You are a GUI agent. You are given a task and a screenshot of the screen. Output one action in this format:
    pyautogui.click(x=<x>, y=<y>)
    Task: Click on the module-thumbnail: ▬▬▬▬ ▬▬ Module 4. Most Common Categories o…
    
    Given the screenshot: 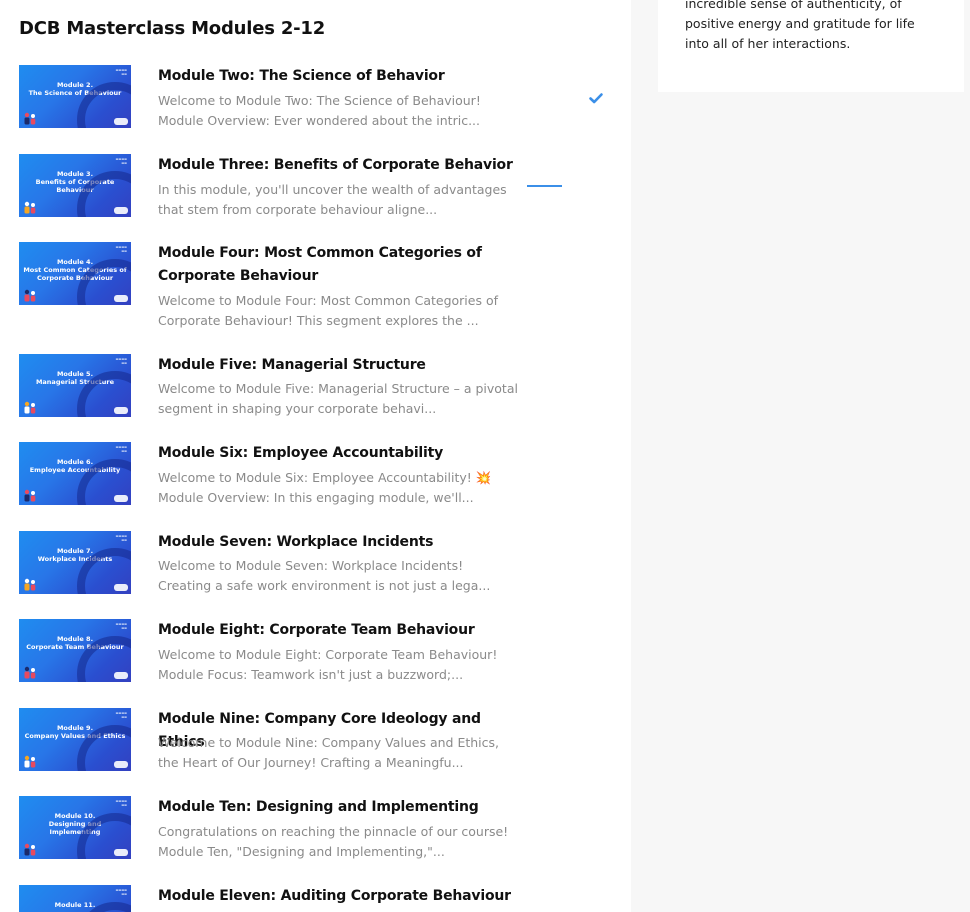 What is the action you would take?
    pyautogui.click(x=75, y=273)
    